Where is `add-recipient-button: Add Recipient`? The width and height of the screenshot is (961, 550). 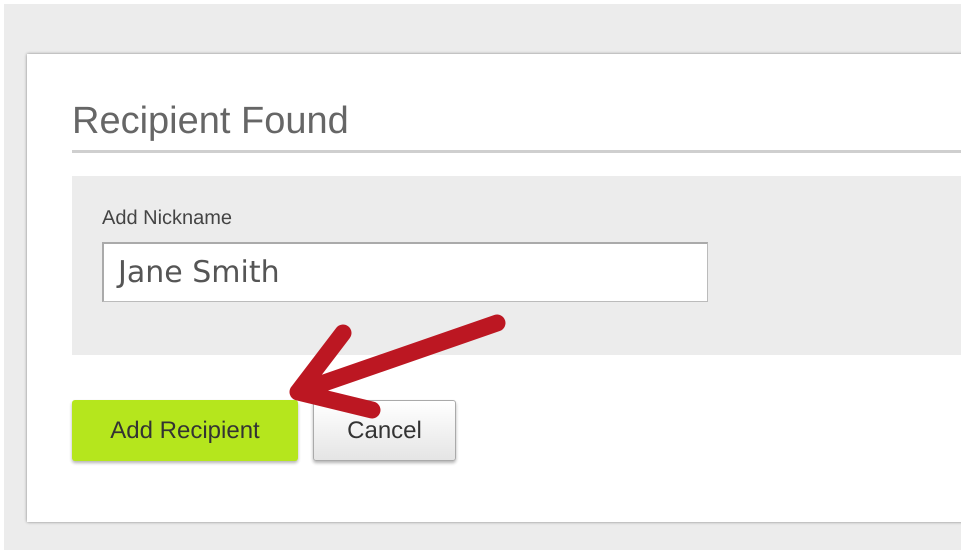
add-recipient-button: Add Recipient is located at coordinates (185, 430).